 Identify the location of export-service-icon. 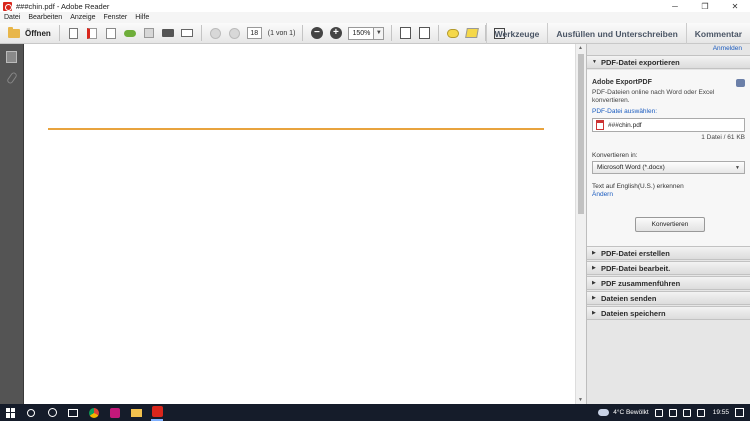
(740, 83).